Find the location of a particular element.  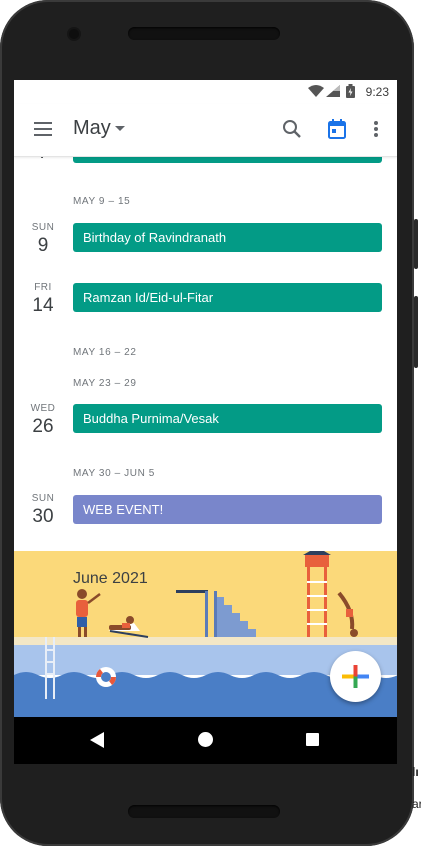

week-header: MAY 23 – 29 is located at coordinates (105, 383).